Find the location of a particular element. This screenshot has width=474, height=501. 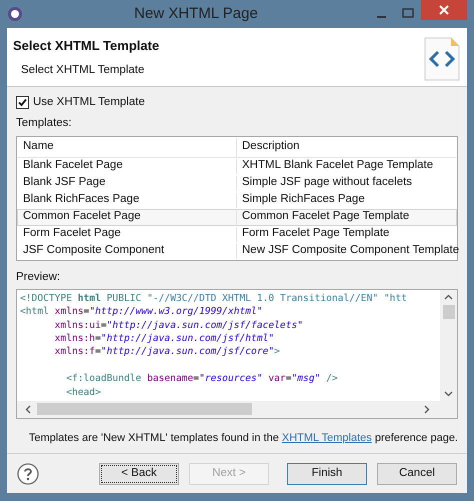

table-cell: Simple JSF page without facelets is located at coordinates (327, 182).